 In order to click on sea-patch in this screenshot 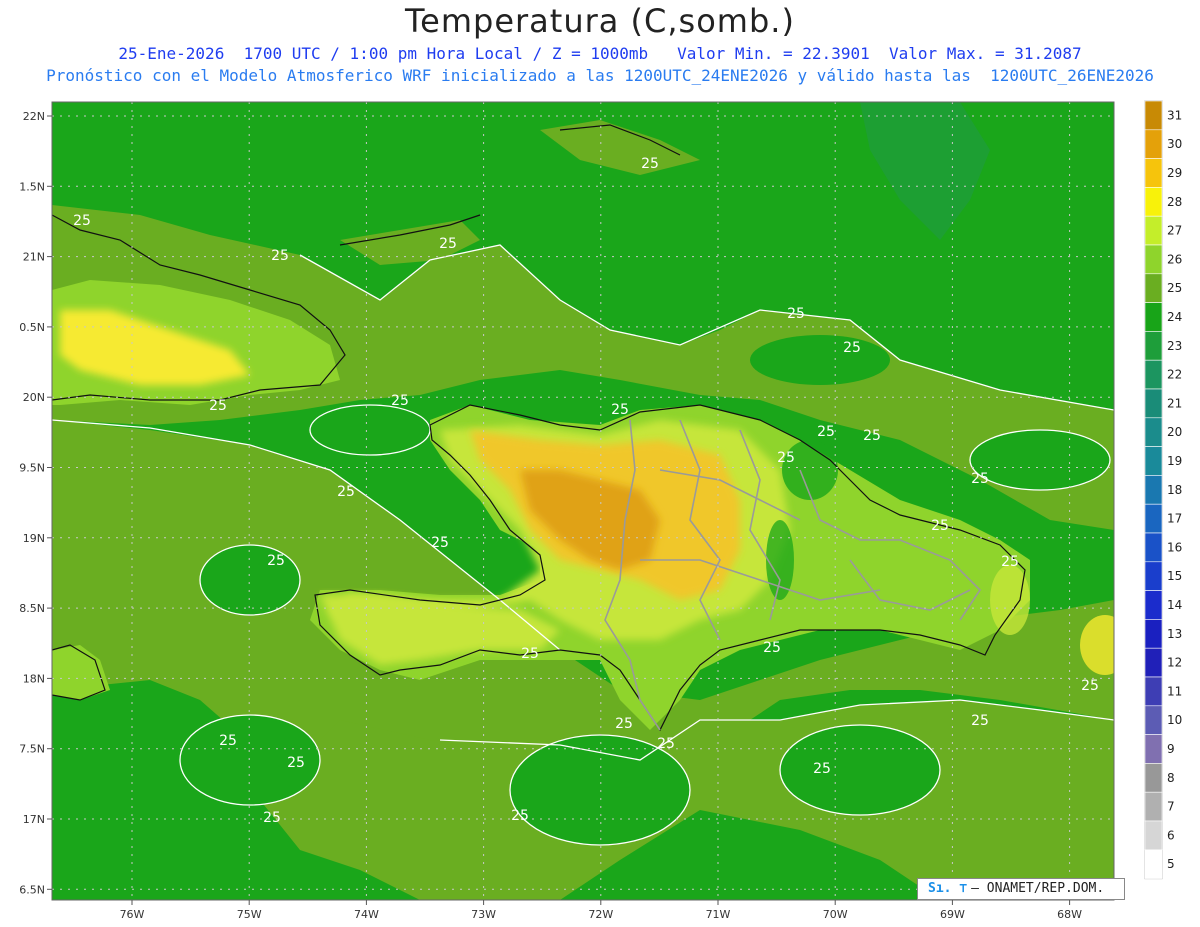, I will do `click(820, 360)`.